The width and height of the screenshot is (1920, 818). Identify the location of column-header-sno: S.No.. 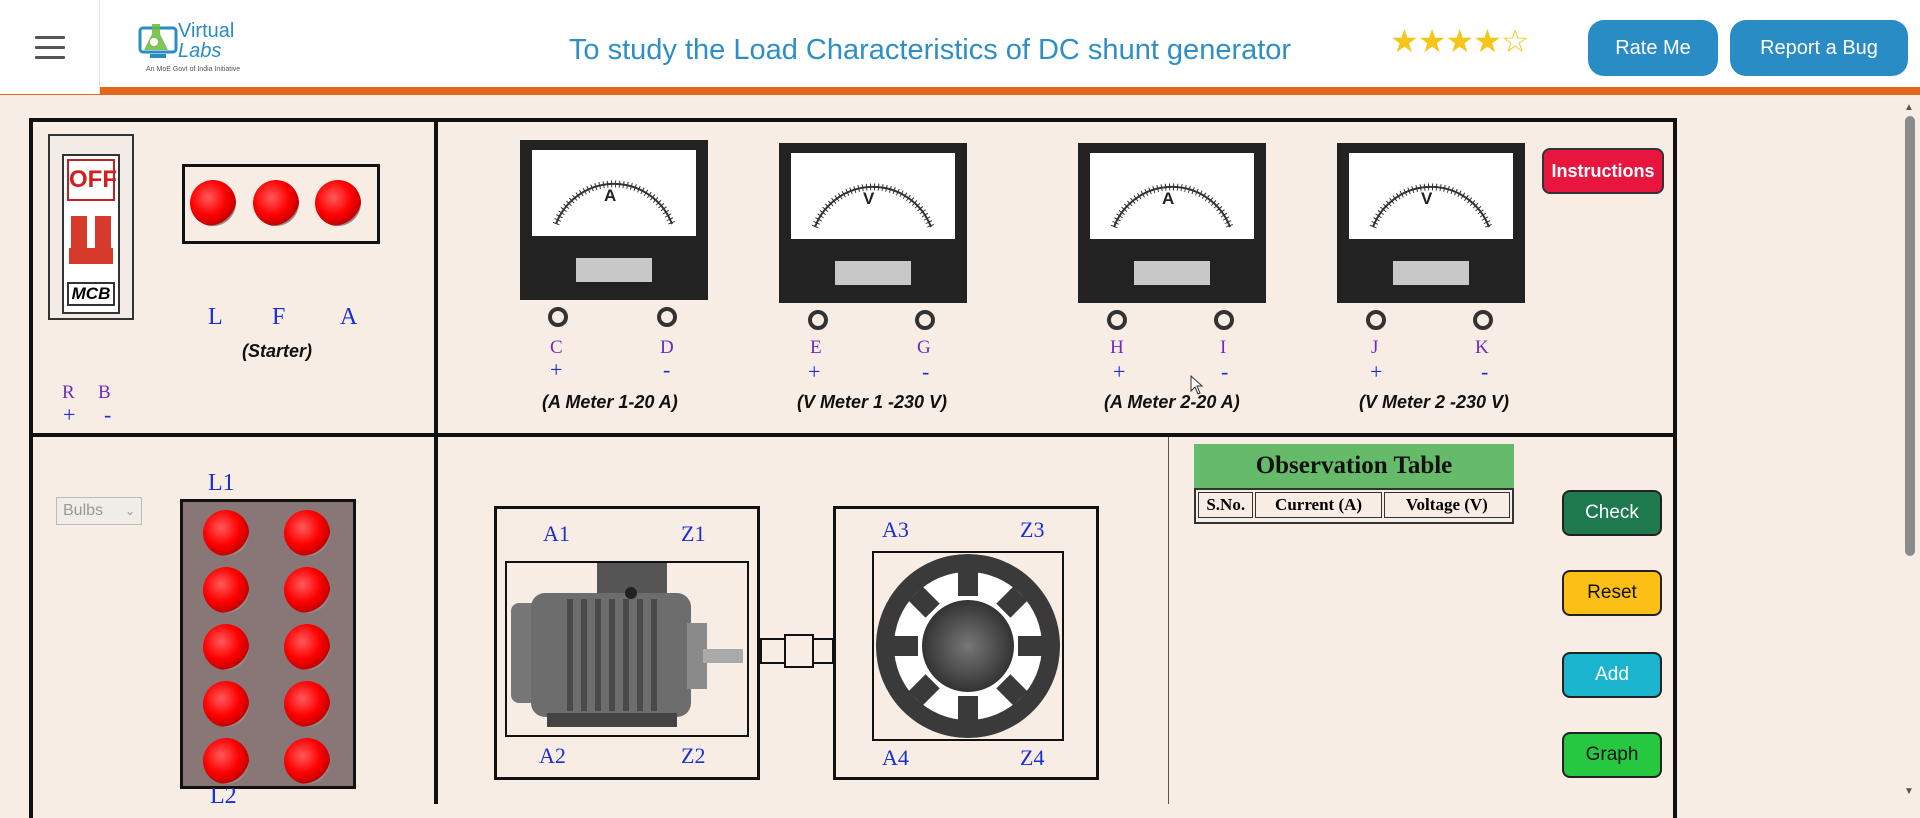
(1226, 505).